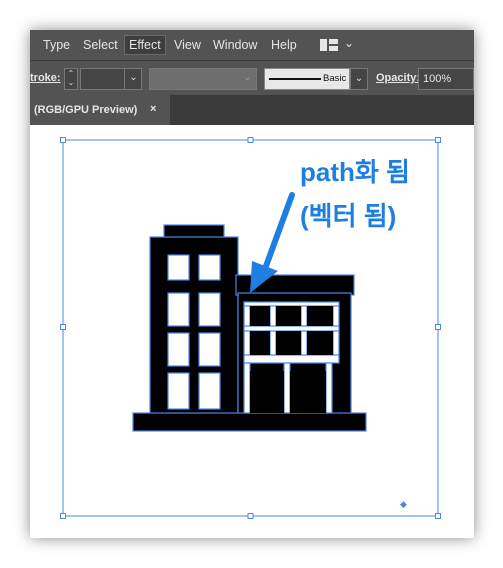 This screenshot has height=568, width=503. I want to click on chevron-up-icon: ⌃, so click(71, 73).